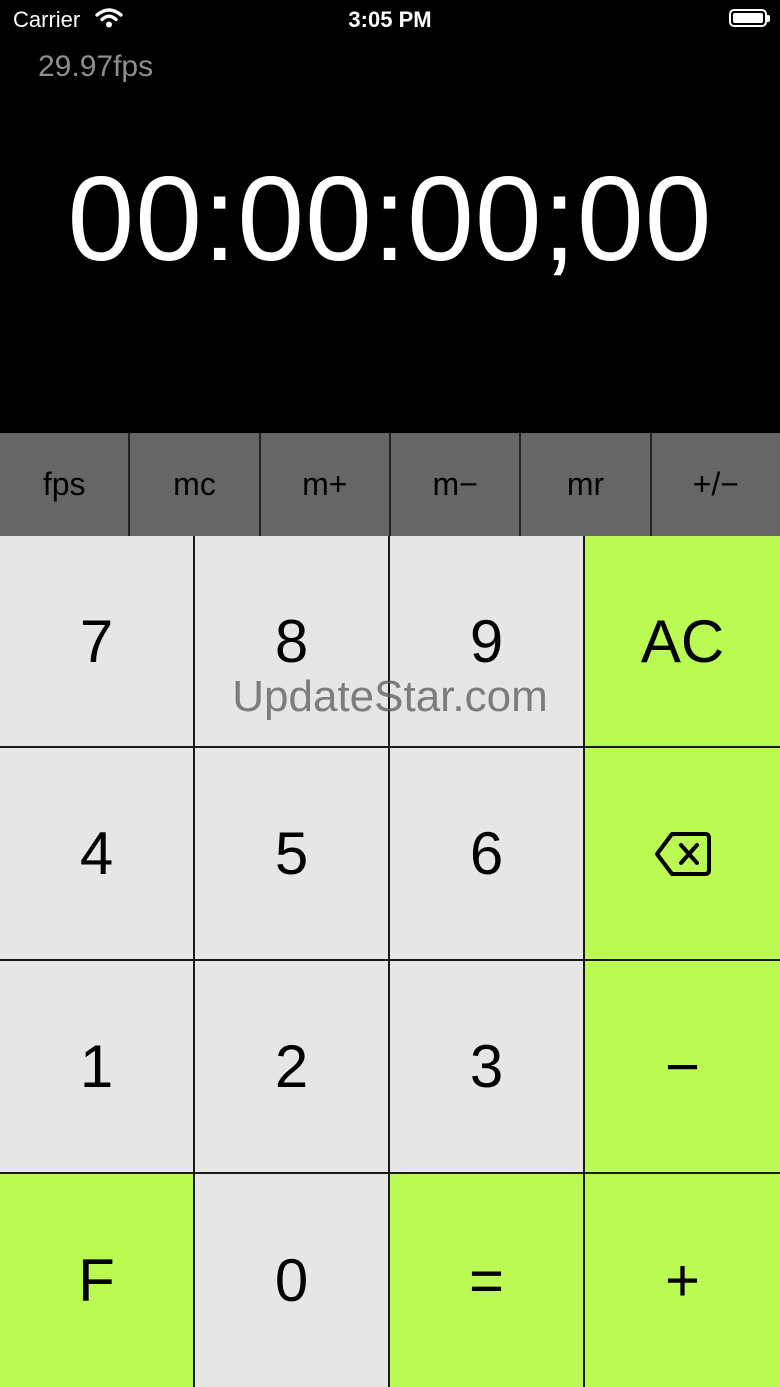  I want to click on battery-icon, so click(749, 18).